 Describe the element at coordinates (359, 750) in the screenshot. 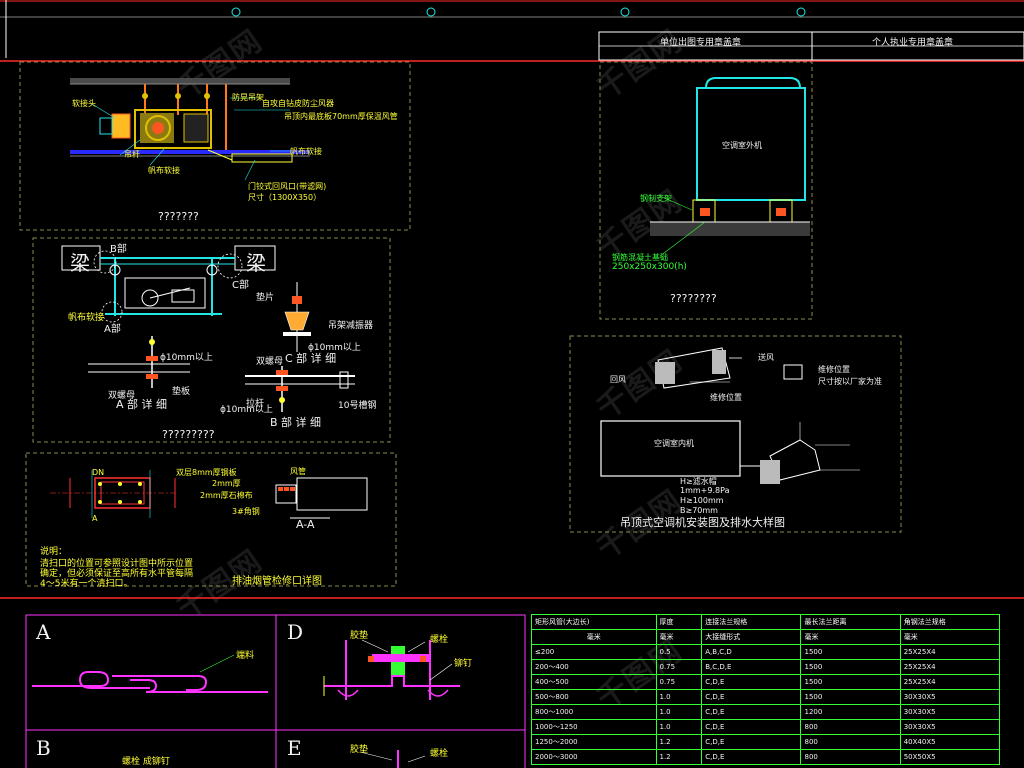

I see `joint-e-label: 胶垫` at that location.